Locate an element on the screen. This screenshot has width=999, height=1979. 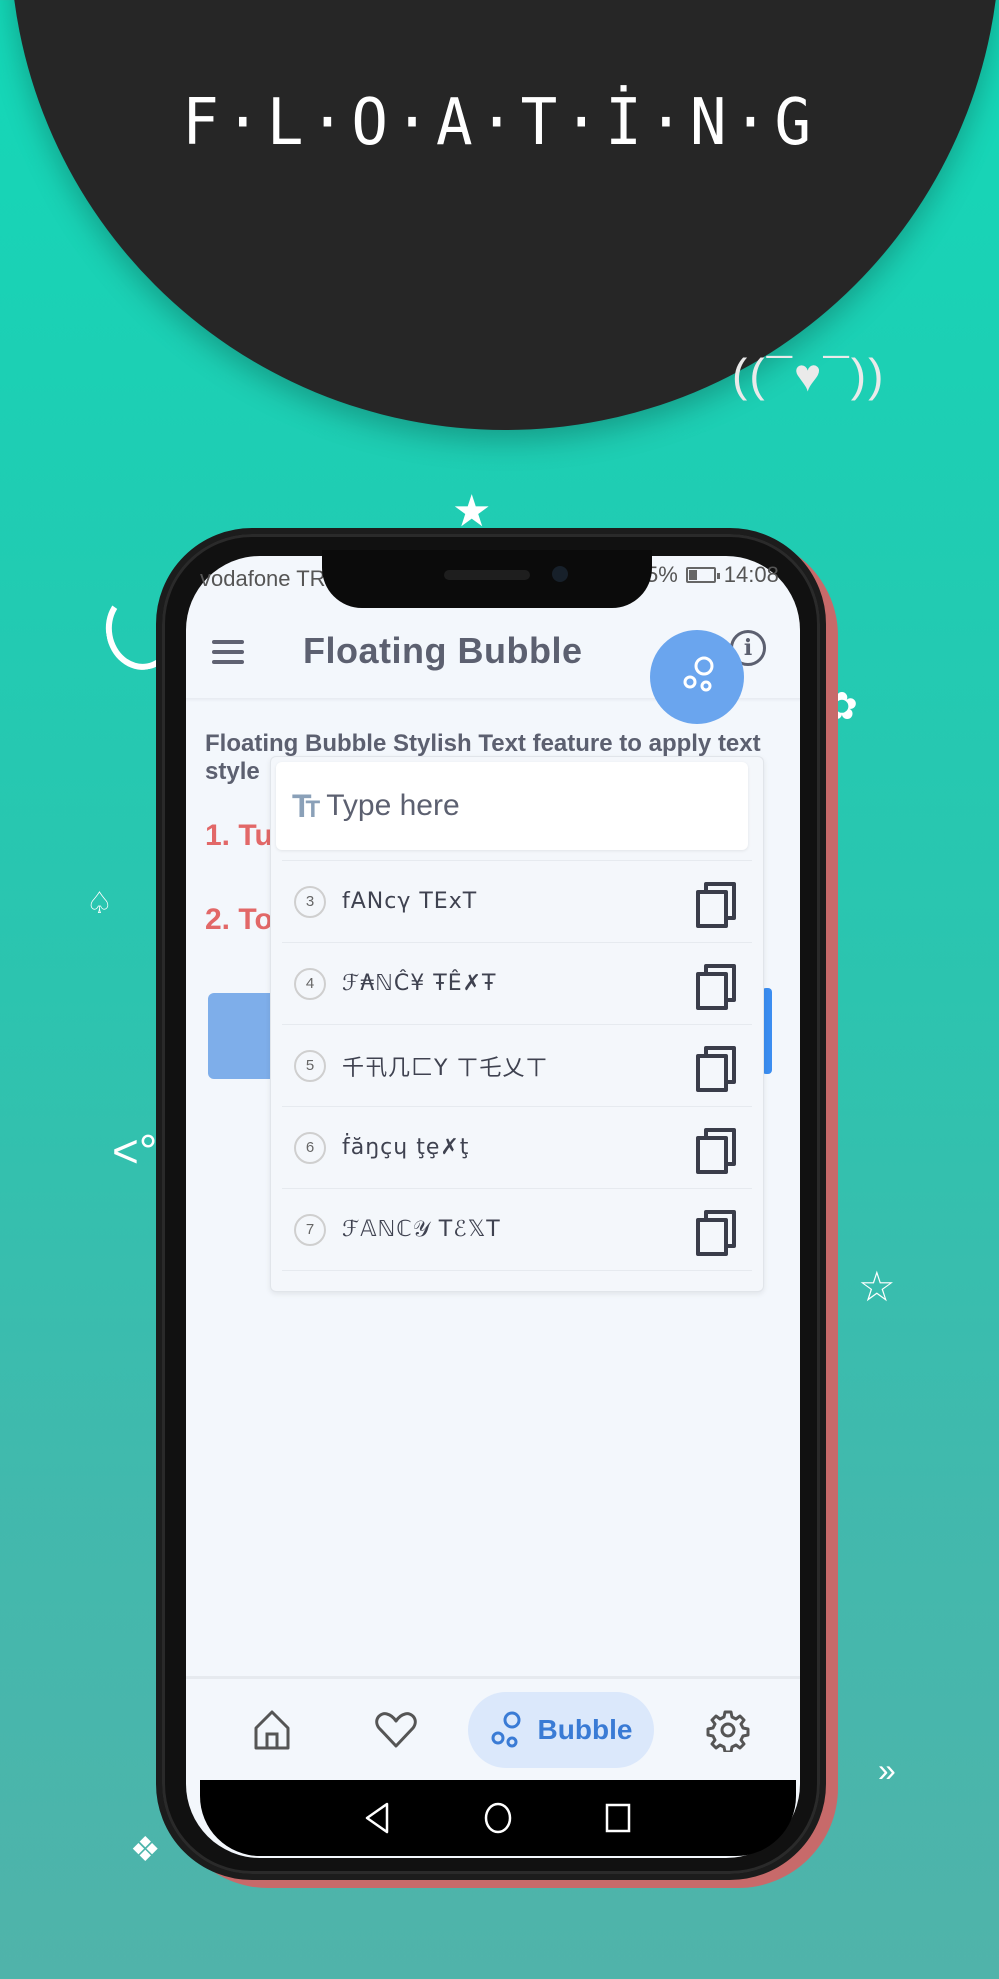
style-number: 5 is located at coordinates (310, 1065).